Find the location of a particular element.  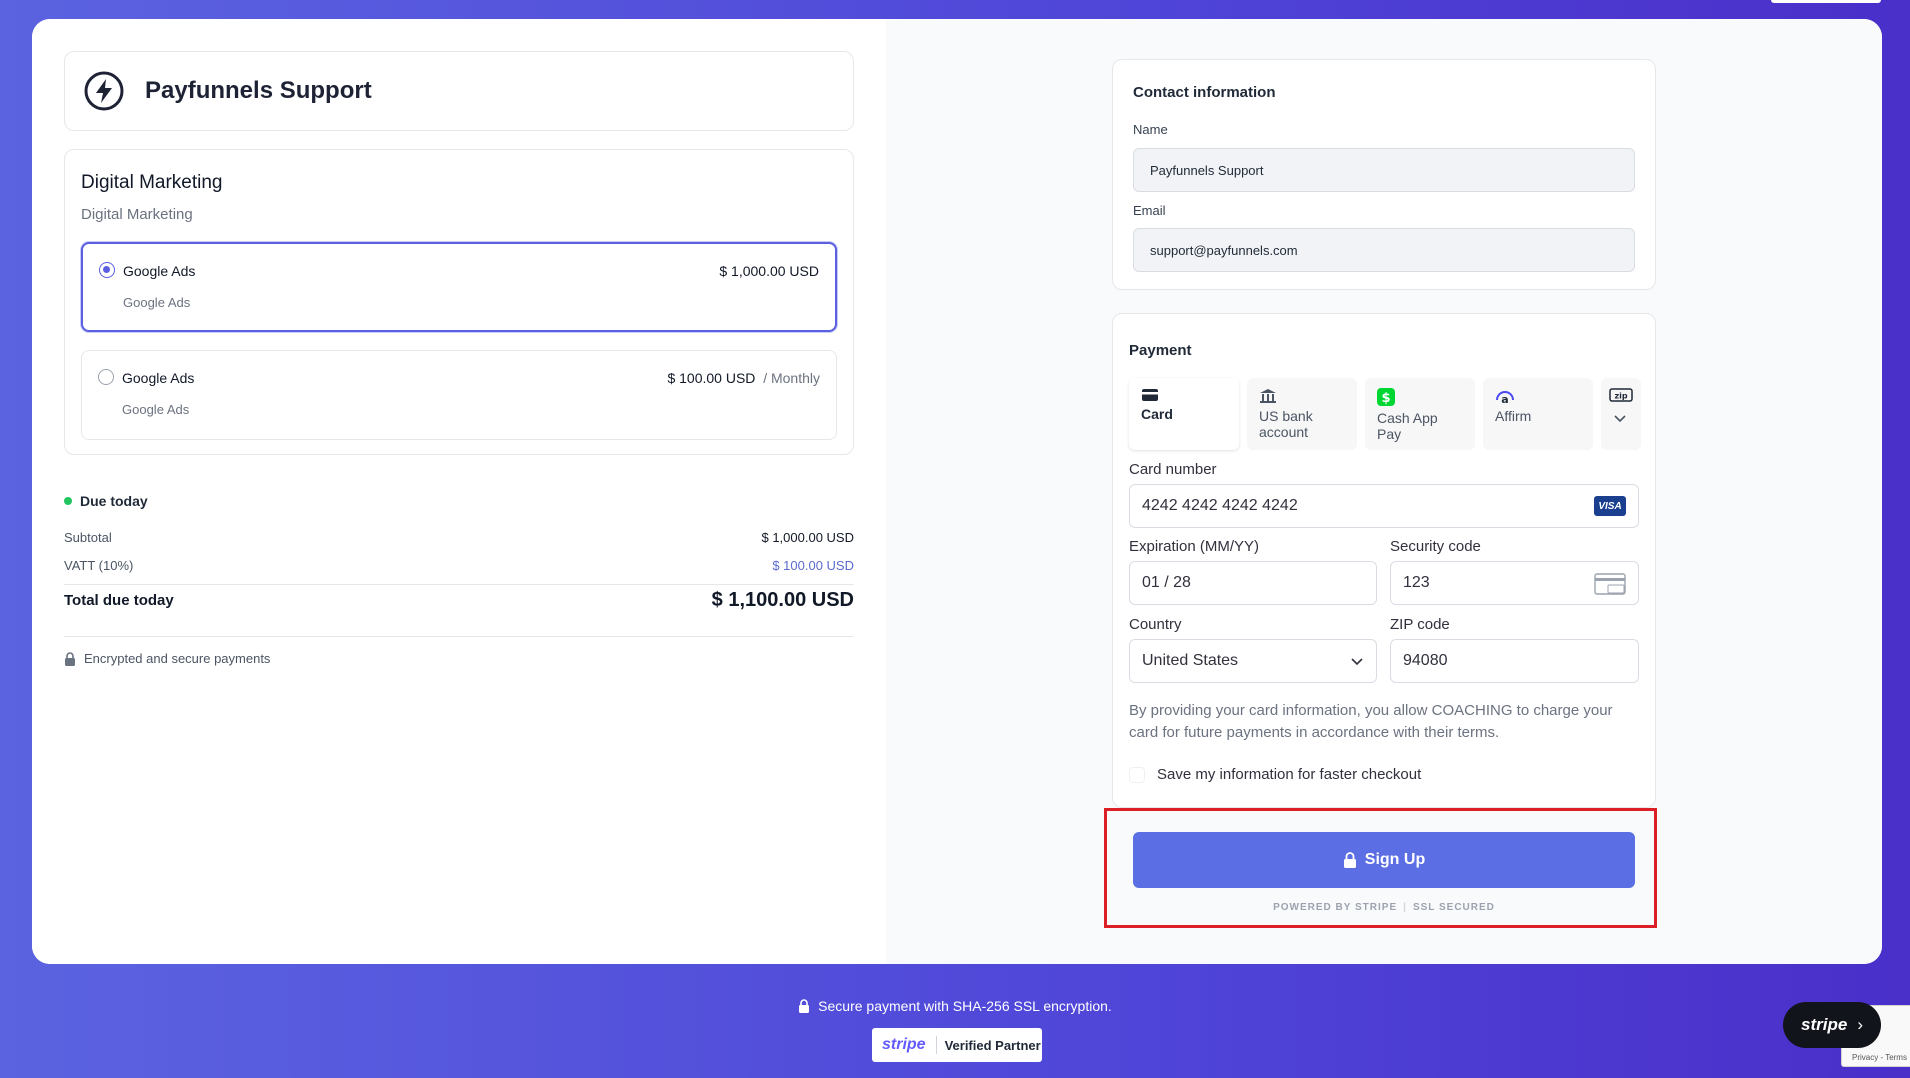

tax-row: VATT (10%) $ 100.00 USD is located at coordinates (459, 565).